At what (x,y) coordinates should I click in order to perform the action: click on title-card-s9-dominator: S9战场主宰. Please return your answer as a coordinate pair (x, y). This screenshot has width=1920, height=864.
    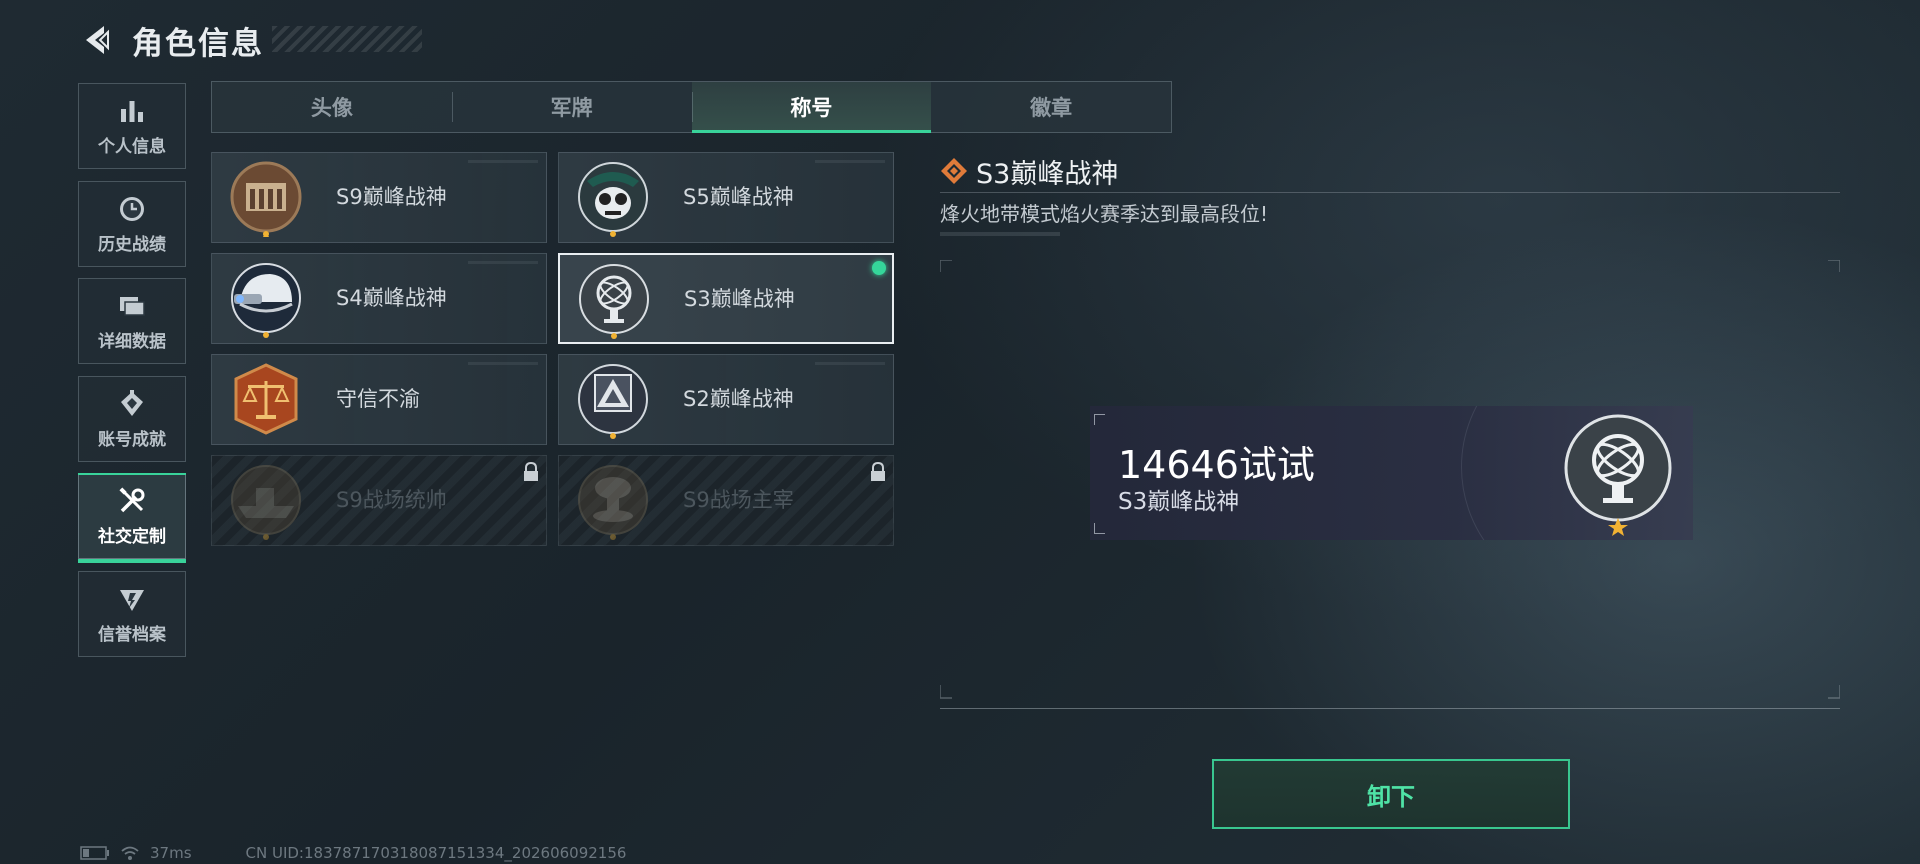
    Looking at the image, I should click on (726, 500).